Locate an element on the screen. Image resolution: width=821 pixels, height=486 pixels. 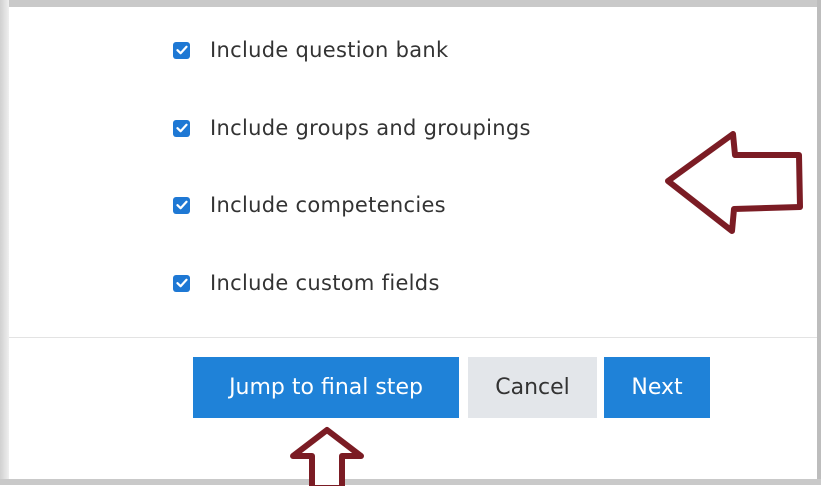
option-include-competencies: Include competencies is located at coordinates (309, 205).